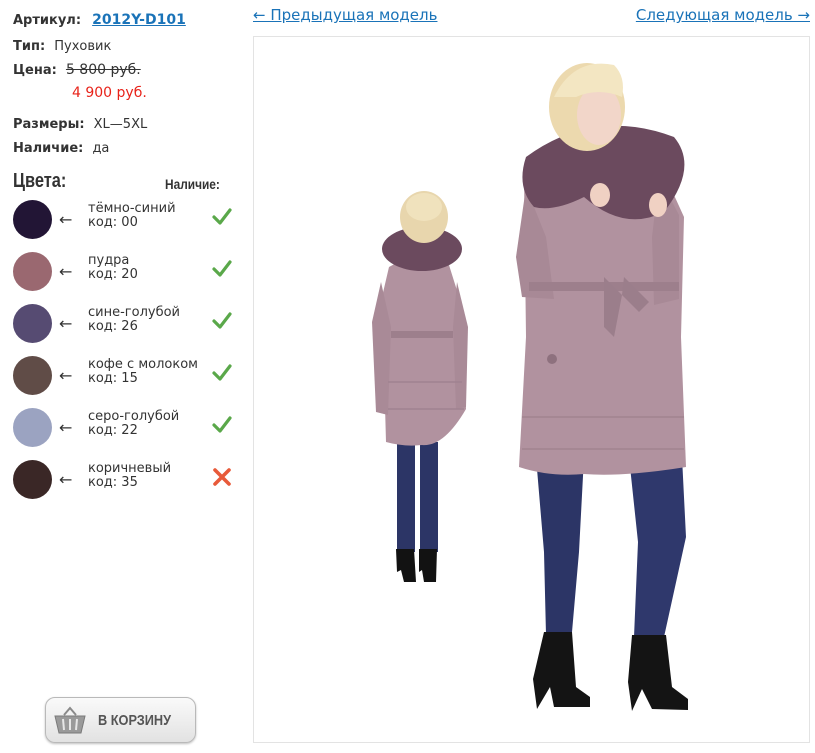 The image size is (815, 753). I want to click on colors-heading: Цвета:, so click(40, 181).